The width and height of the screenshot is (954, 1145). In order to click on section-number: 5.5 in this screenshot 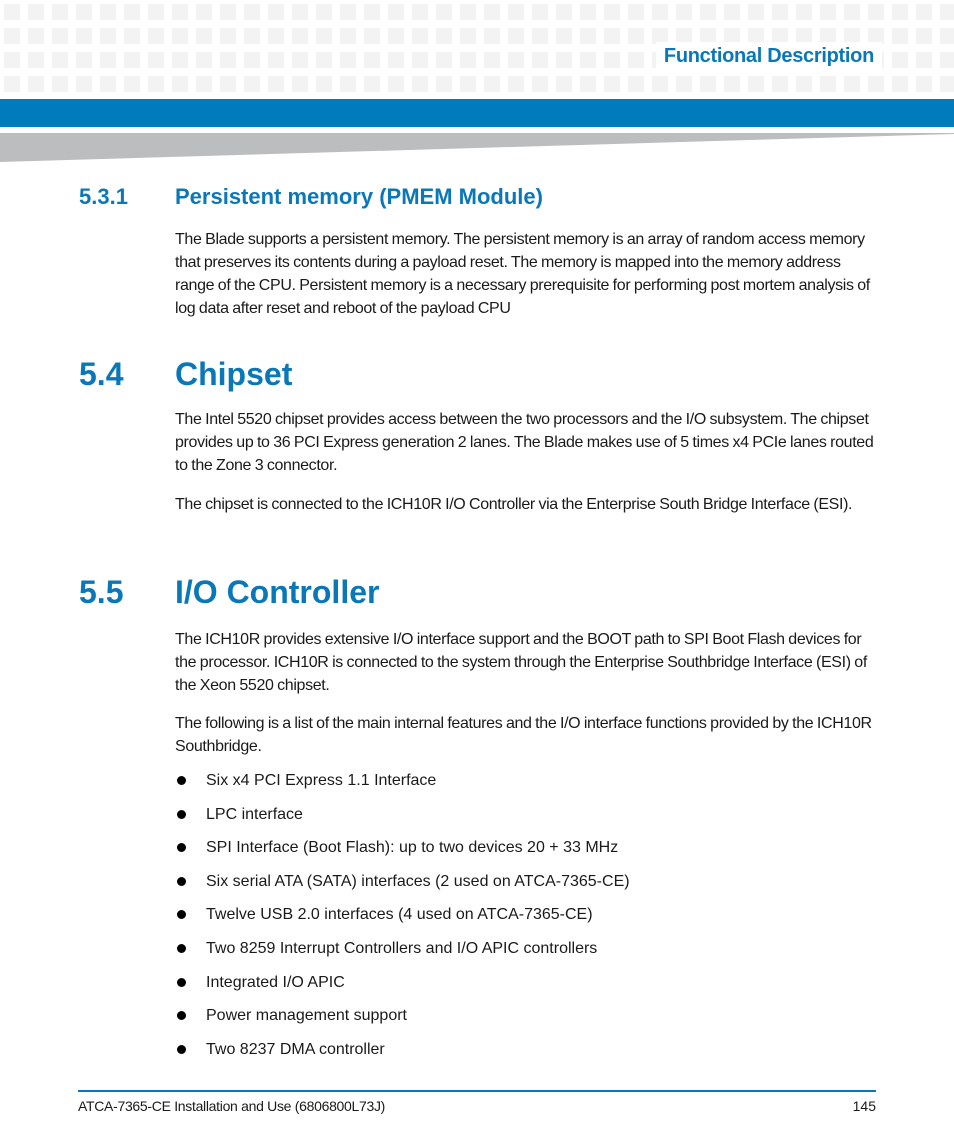, I will do `click(101, 592)`.